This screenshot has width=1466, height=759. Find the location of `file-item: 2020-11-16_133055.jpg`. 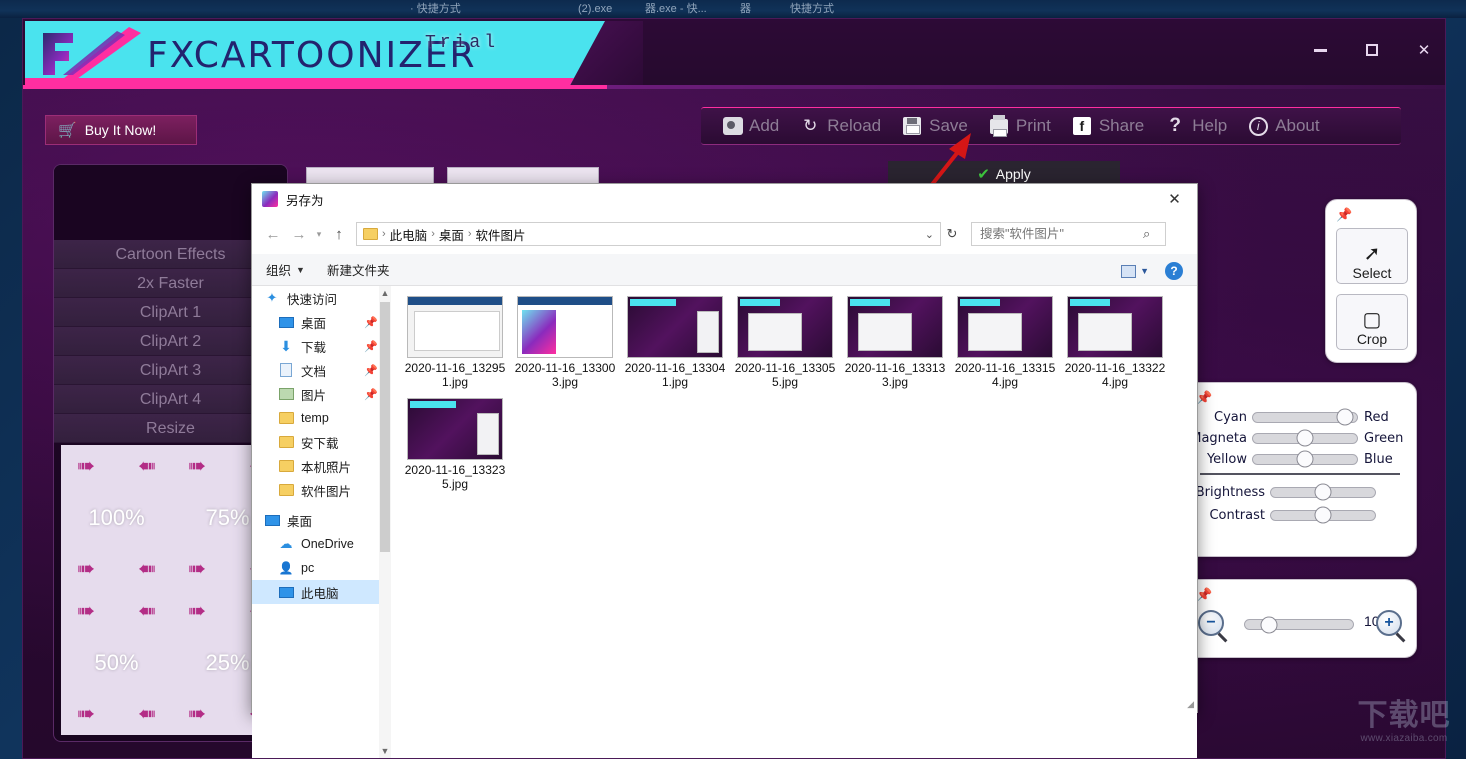

file-item: 2020-11-16_133055.jpg is located at coordinates (785, 342).